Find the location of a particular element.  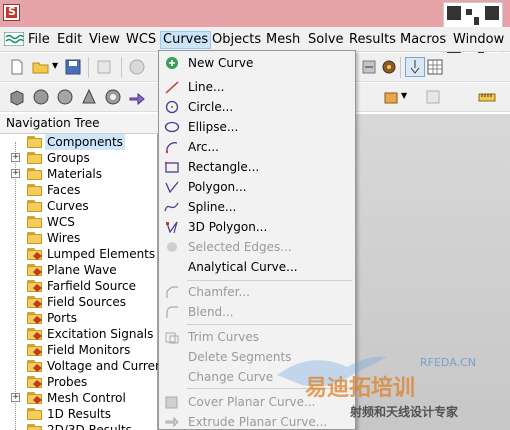

menu-solve: Solve is located at coordinates (326, 40).